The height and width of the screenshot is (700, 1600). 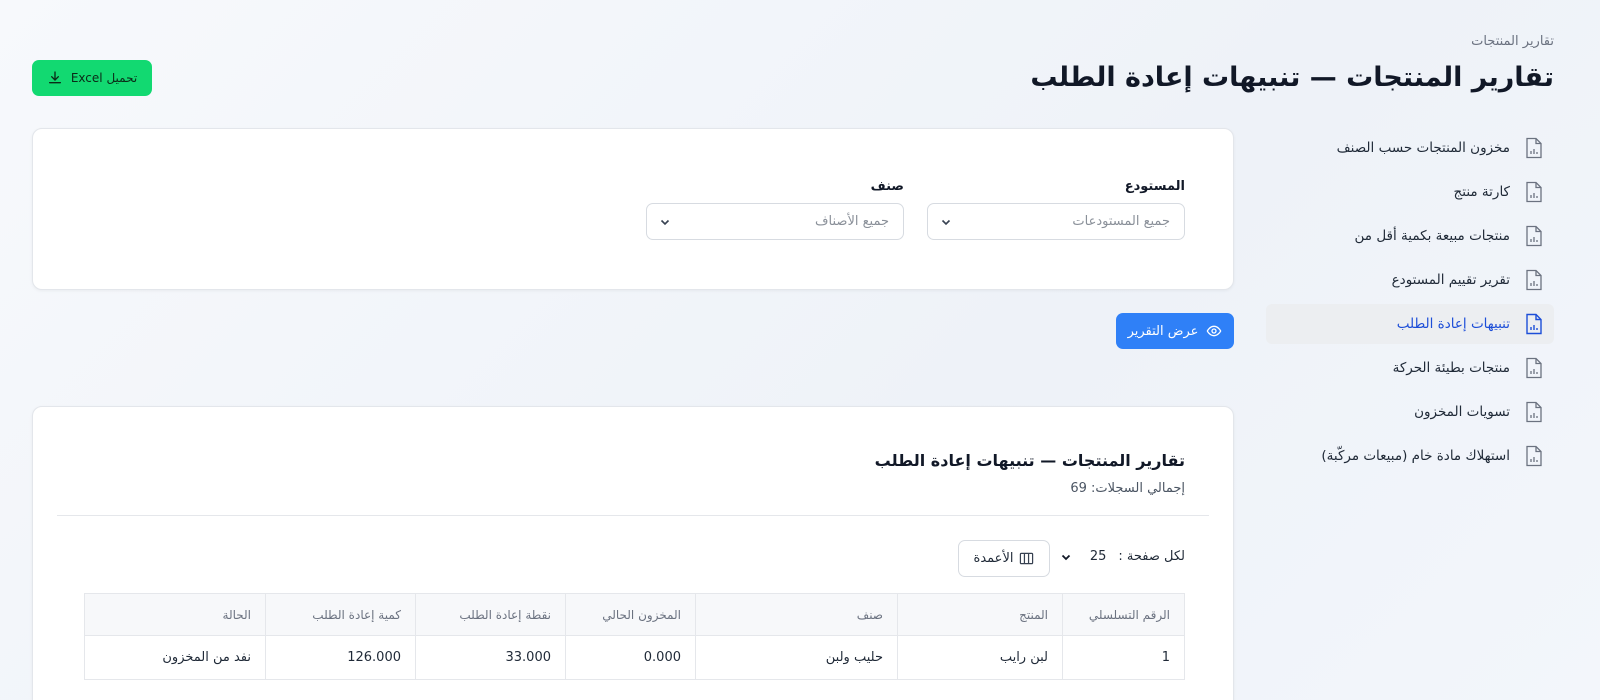 I want to click on column-header-reorder-point: نقطة إعادة الطلب, so click(x=490, y=614).